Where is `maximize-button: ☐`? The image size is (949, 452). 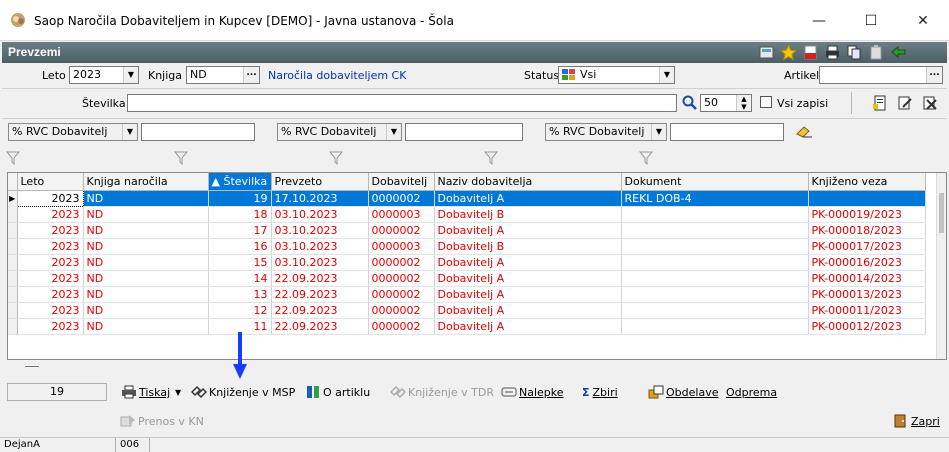 maximize-button: ☐ is located at coordinates (871, 21).